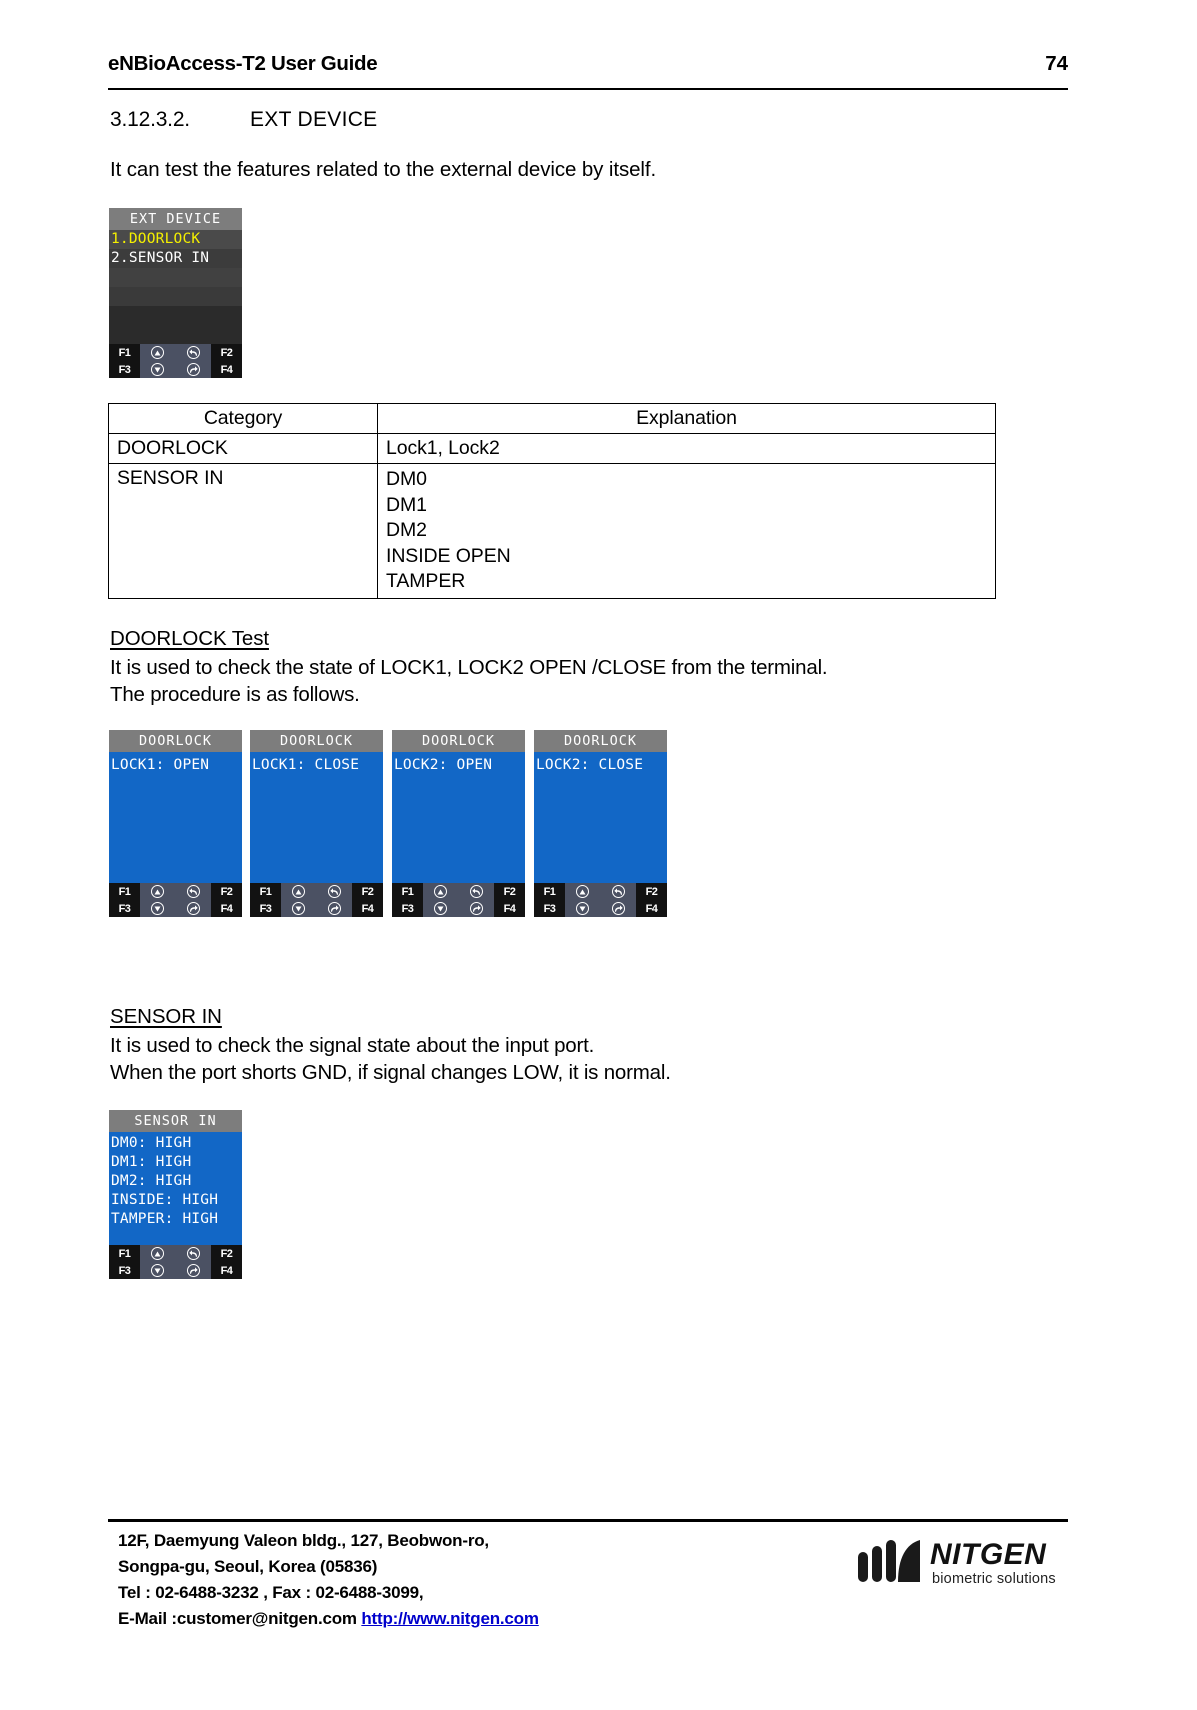  What do you see at coordinates (448, 555) in the screenshot?
I see `explanation-line: INSIDE OPEN` at bounding box center [448, 555].